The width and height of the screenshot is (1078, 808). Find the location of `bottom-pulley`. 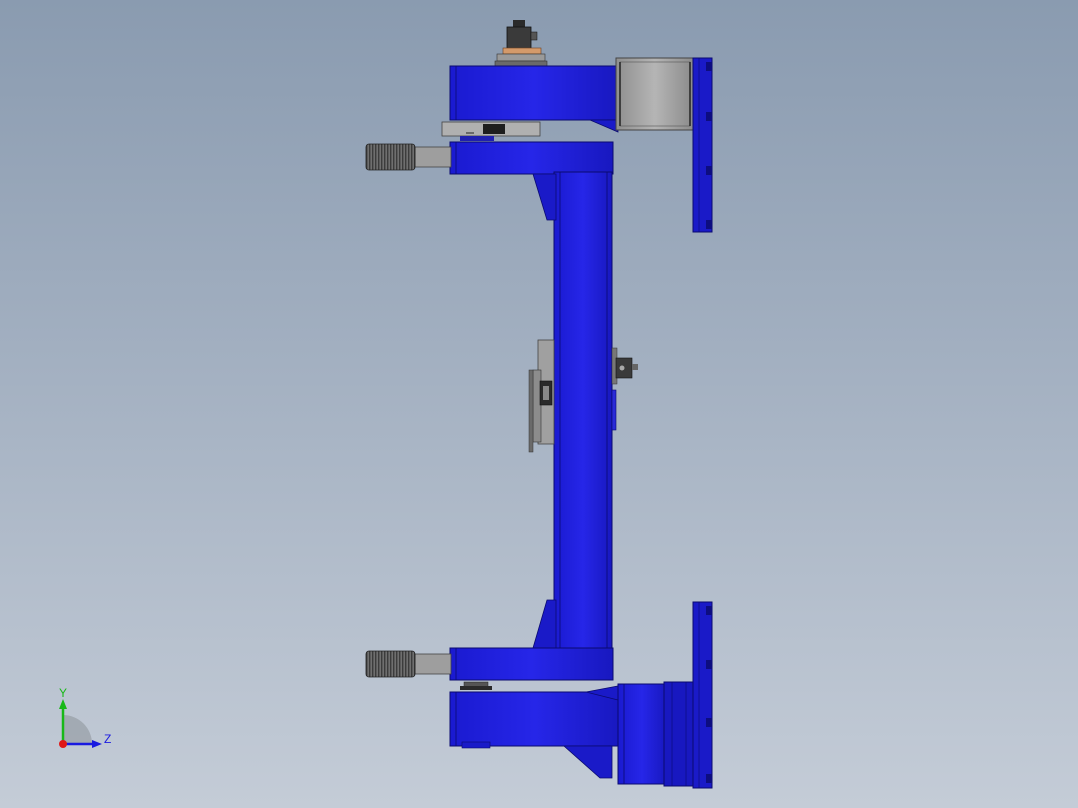

bottom-pulley is located at coordinates (476, 685).